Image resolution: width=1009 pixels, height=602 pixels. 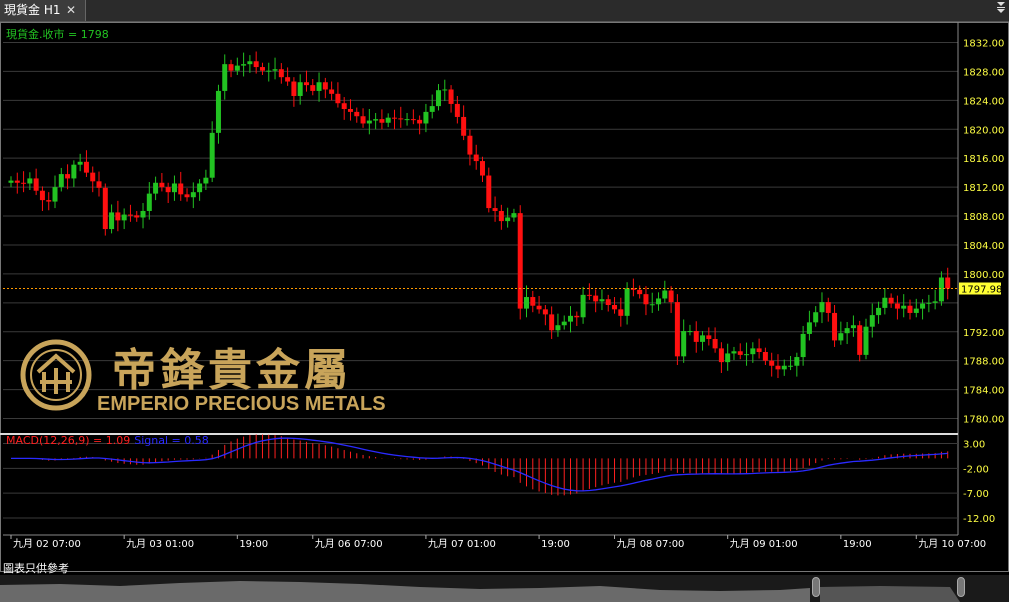 I want to click on macd-legend: MACD(12,26,9) = 1.09 Signal = 0.58, so click(x=107, y=440).